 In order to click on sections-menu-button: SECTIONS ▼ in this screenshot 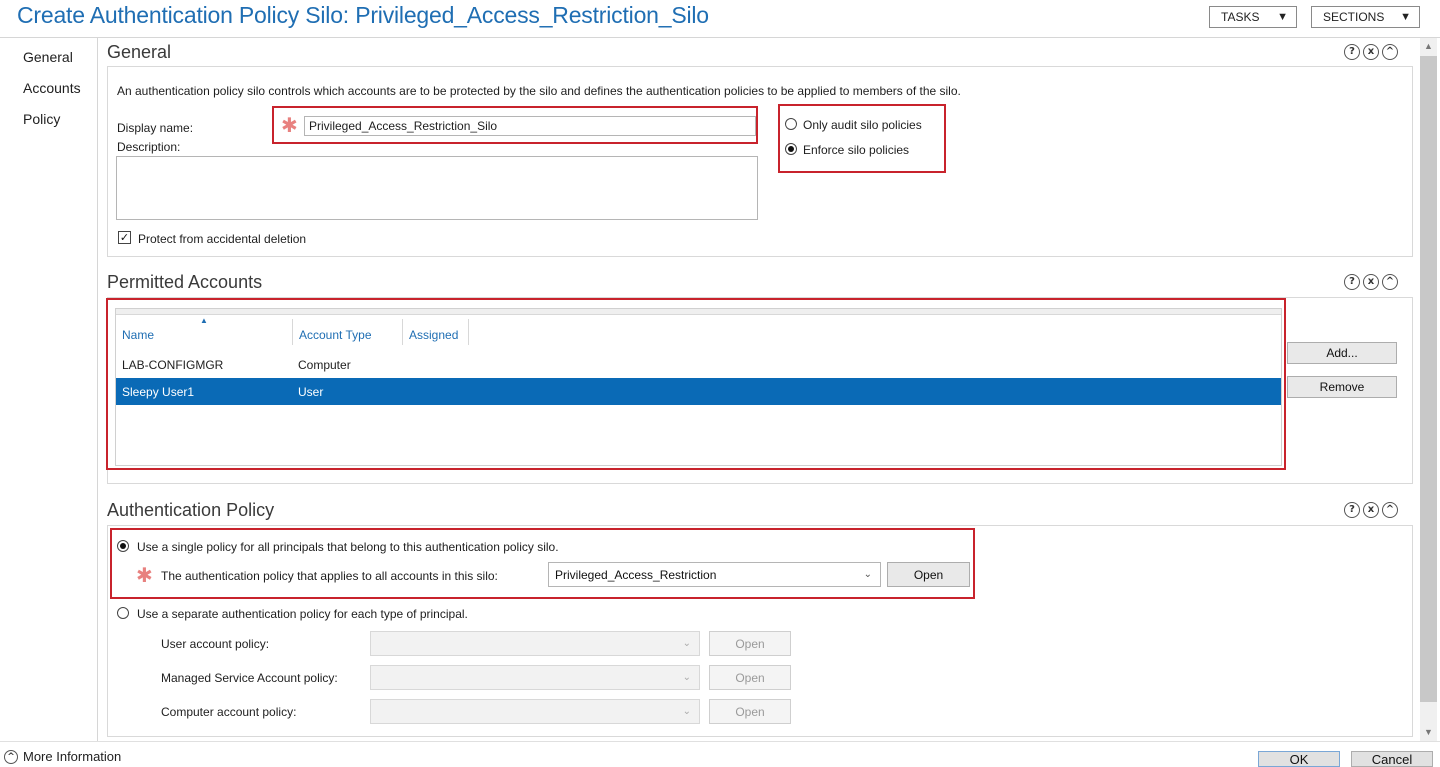, I will do `click(1365, 17)`.